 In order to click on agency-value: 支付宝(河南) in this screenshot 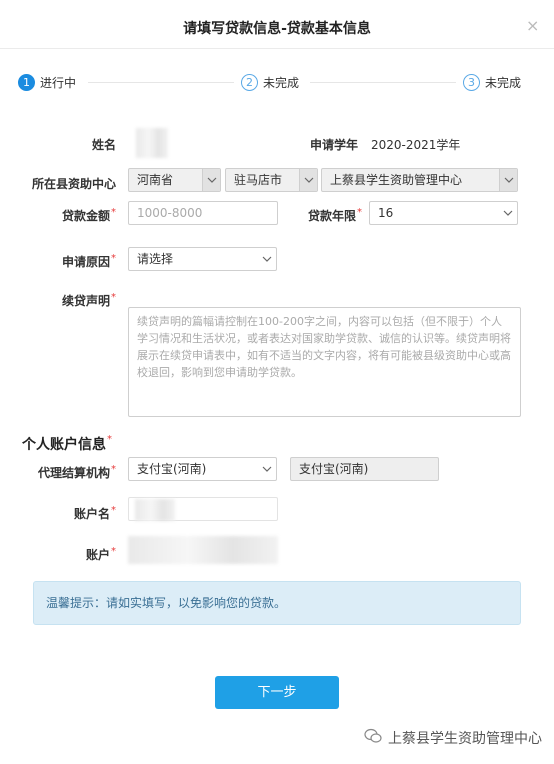, I will do `click(172, 469)`.